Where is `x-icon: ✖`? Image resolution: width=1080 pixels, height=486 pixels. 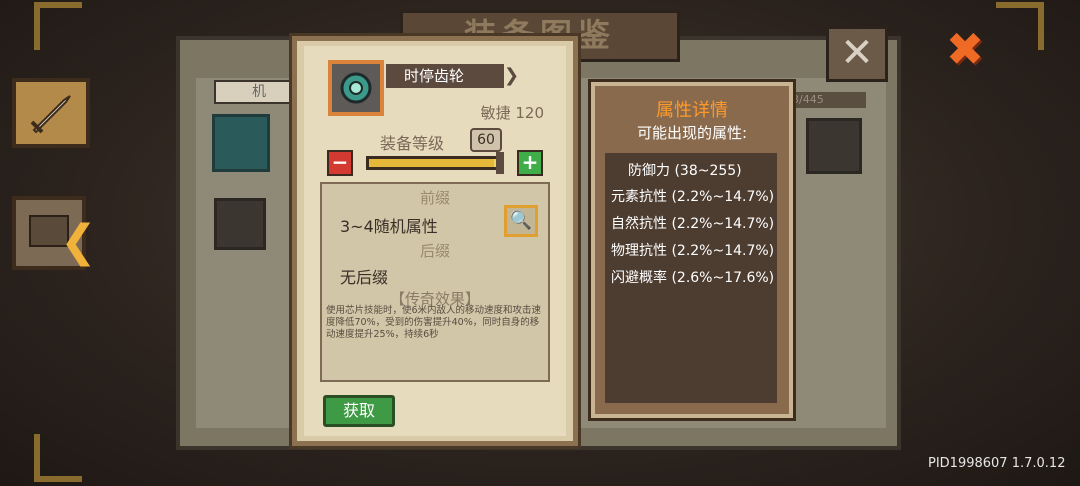
x-icon: ✖ is located at coordinates (965, 49).